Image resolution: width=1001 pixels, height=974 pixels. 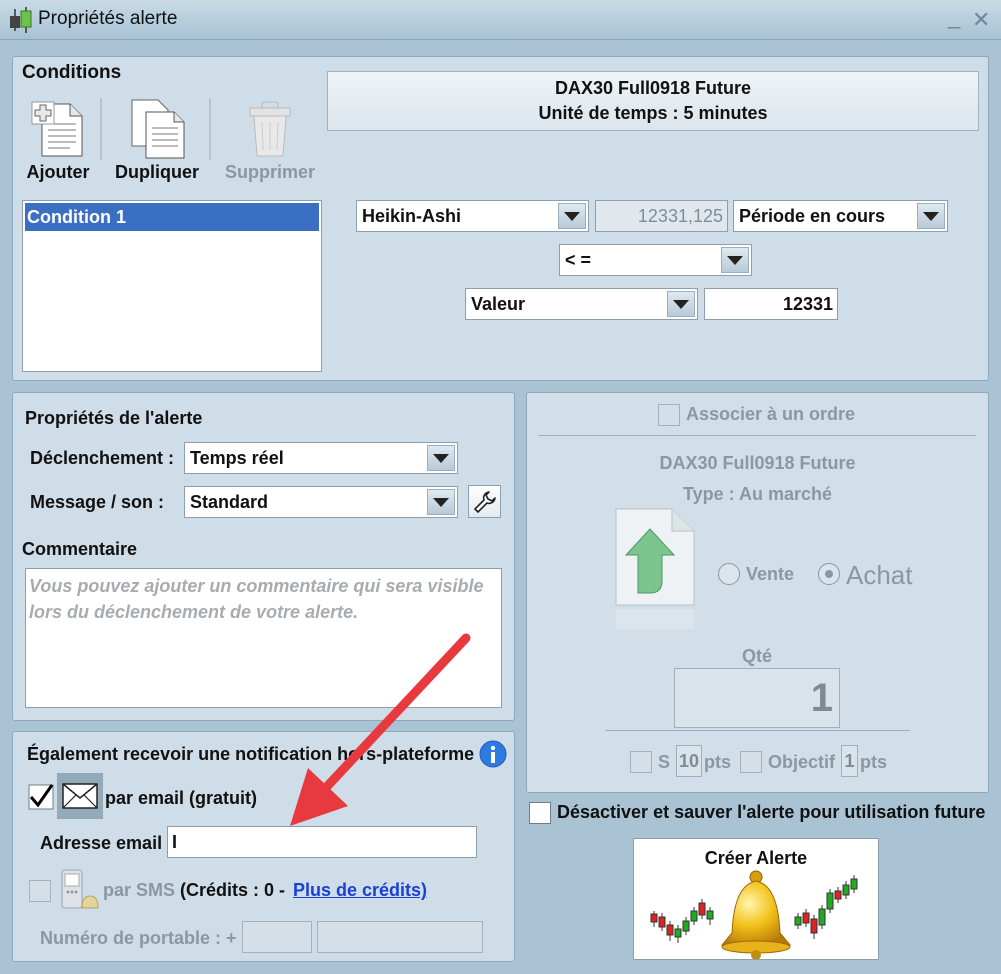 I want to click on email-toggle, so click(x=80, y=796).